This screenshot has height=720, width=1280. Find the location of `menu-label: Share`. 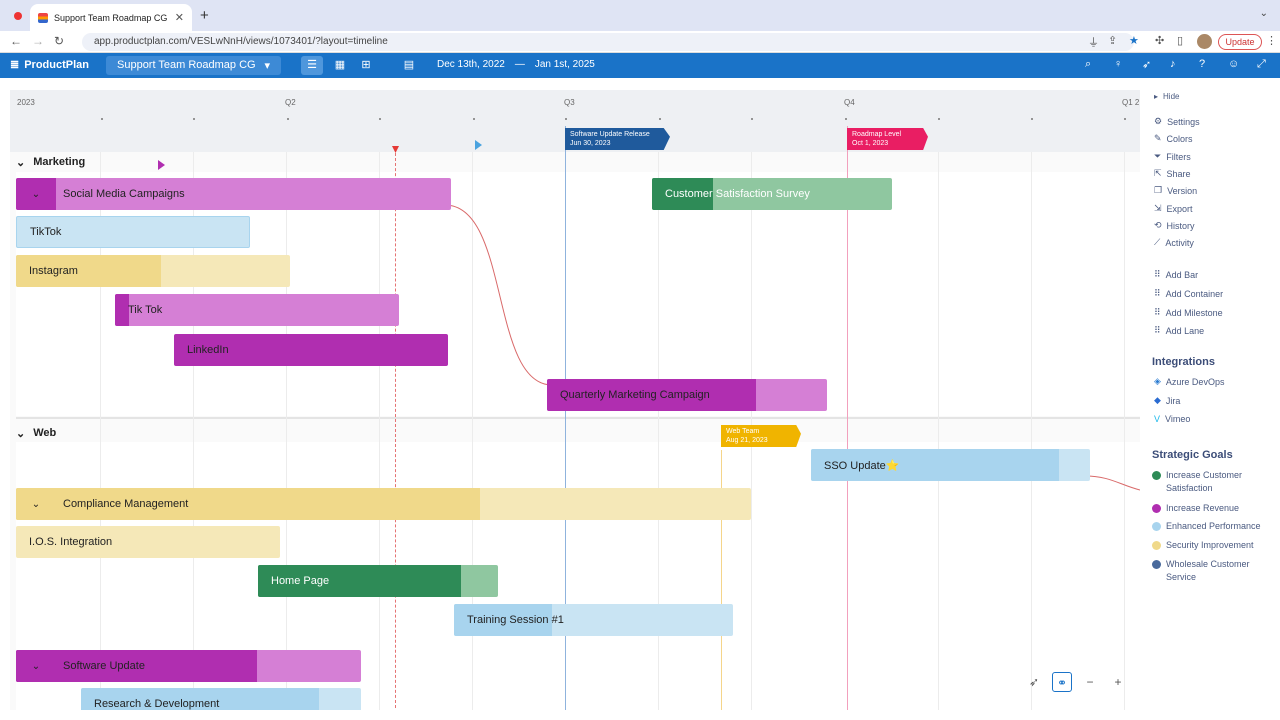

menu-label: Share is located at coordinates (1178, 173).